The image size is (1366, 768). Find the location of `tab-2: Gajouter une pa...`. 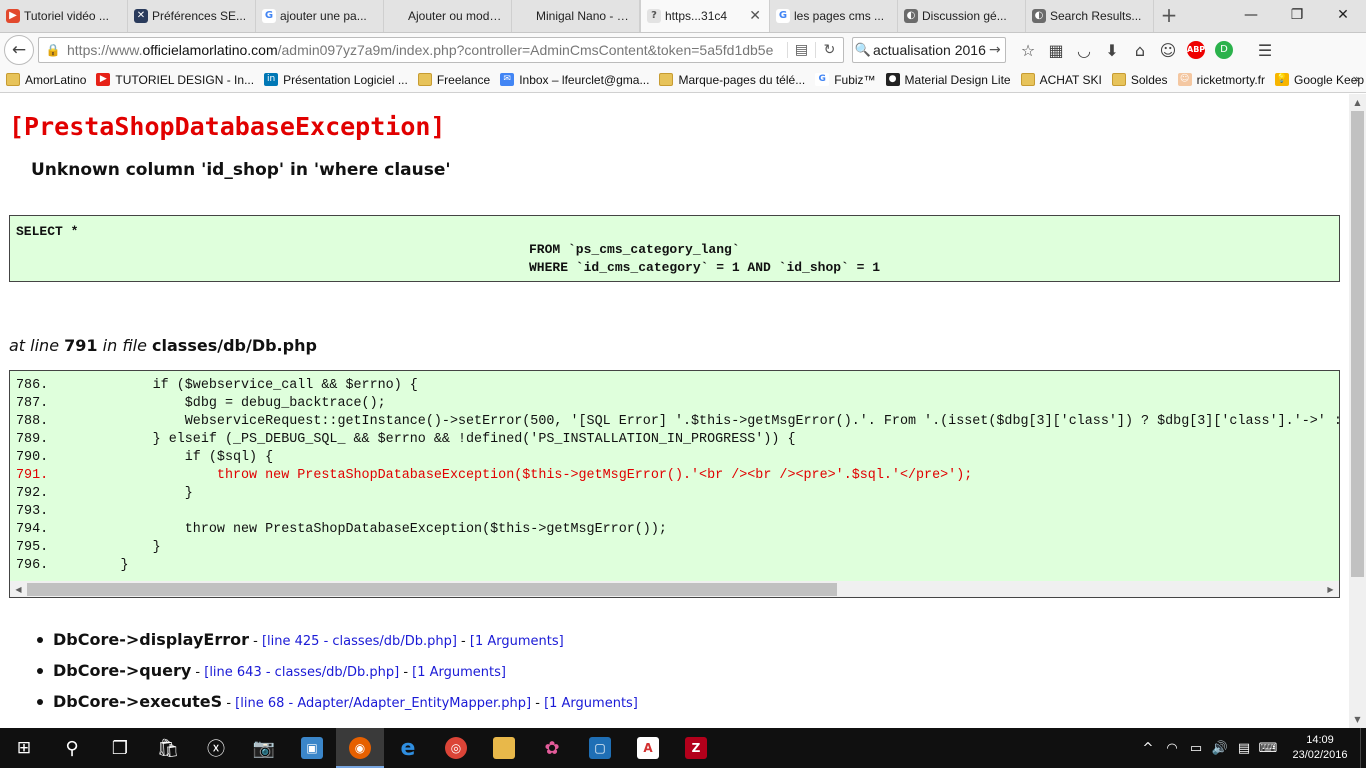

tab-2: Gajouter une pa... is located at coordinates (320, 16).